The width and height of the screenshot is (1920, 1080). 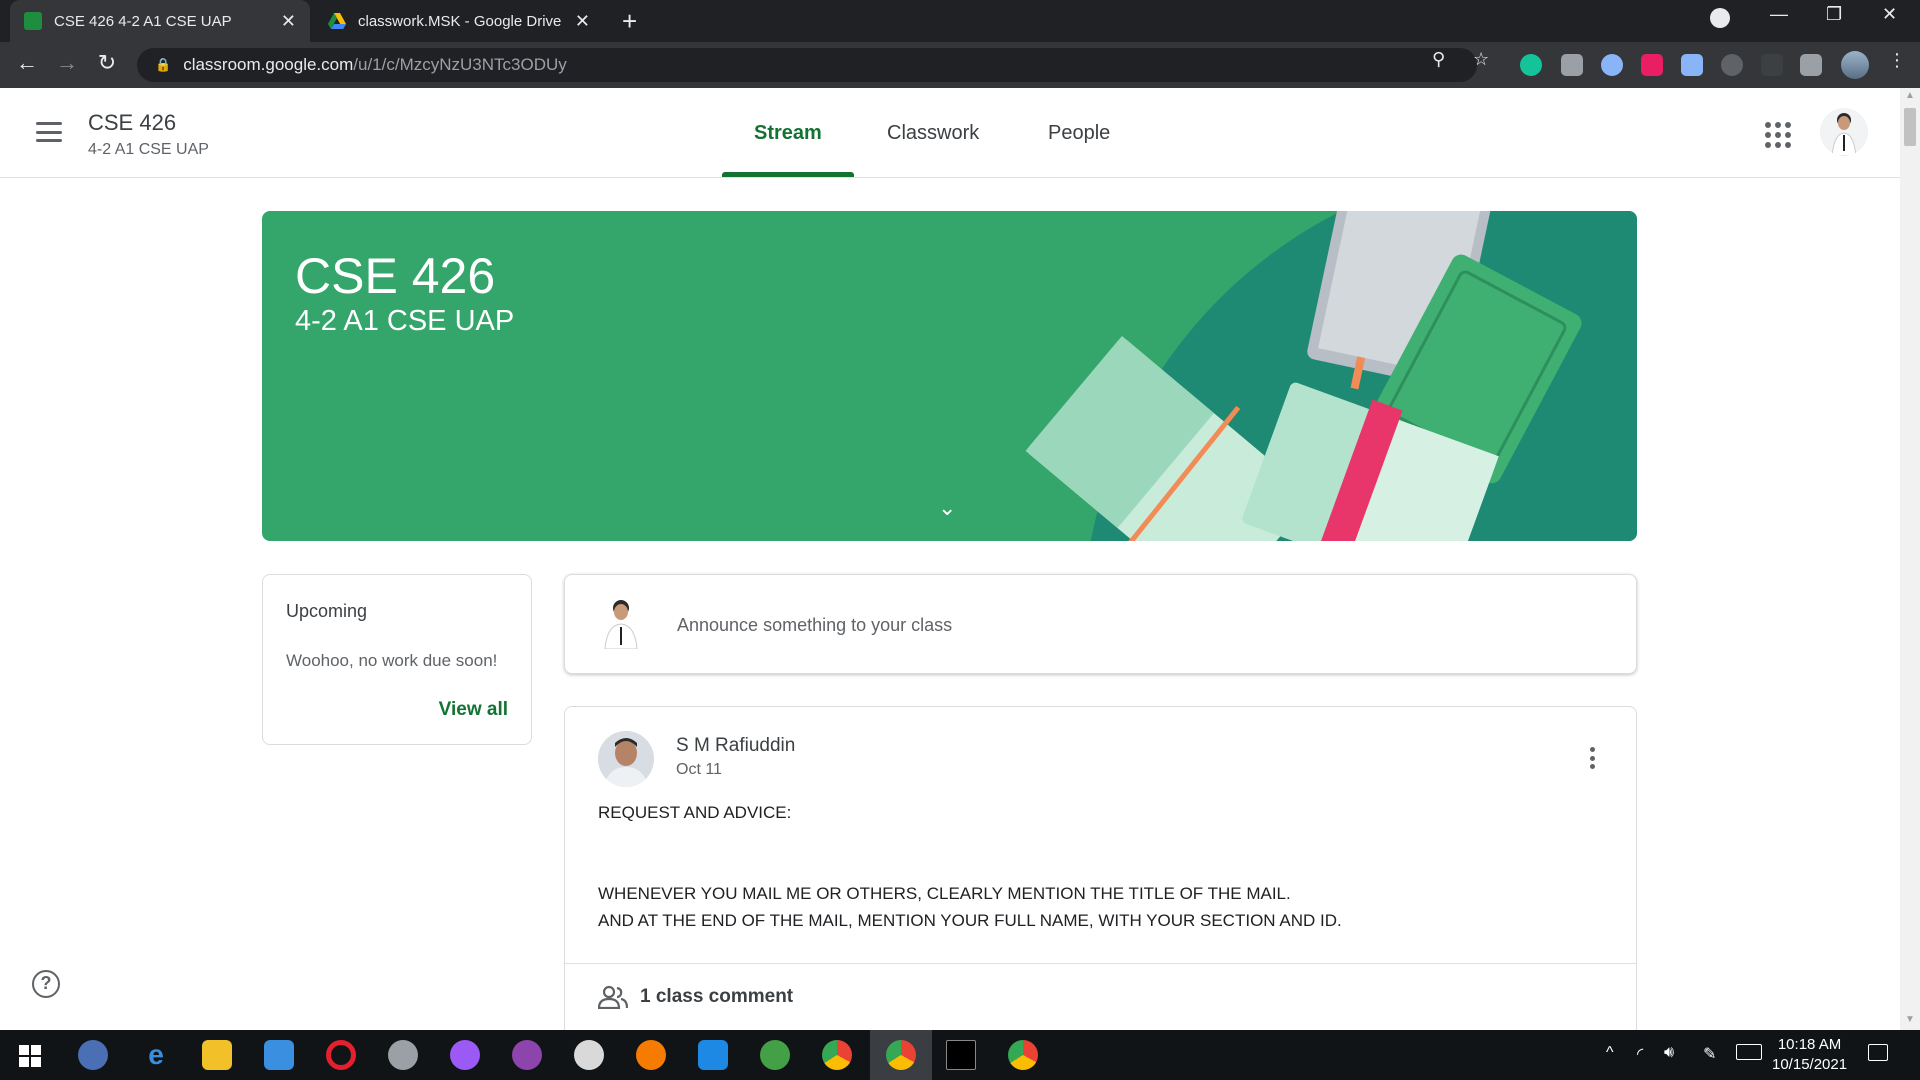 I want to click on tab-title: classwork.MSK - Google Drive, so click(x=460, y=21).